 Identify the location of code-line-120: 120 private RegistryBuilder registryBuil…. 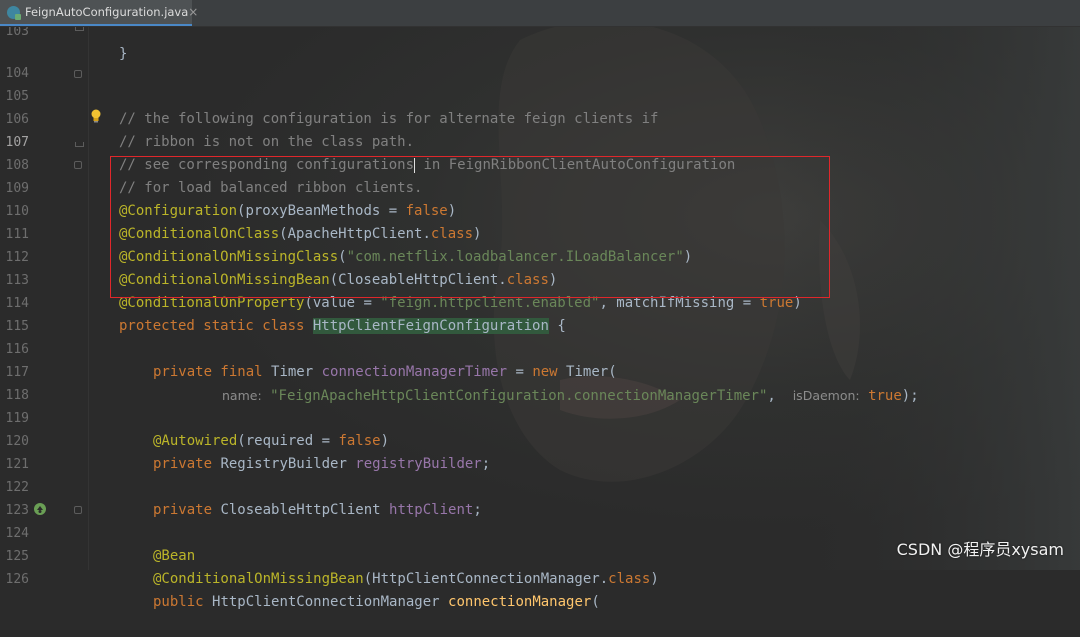
(540, 439).